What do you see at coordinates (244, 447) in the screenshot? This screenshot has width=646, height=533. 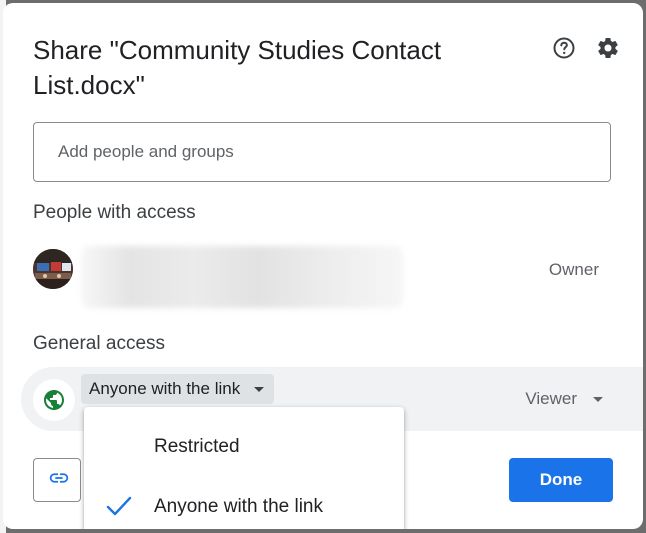 I see `menu-item-restricted: Restricted` at bounding box center [244, 447].